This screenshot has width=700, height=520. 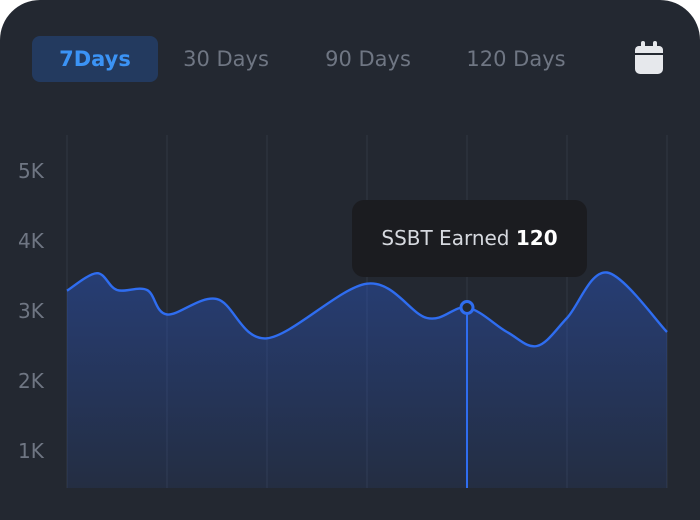 I want to click on y-tick-label: 3K, so click(x=31, y=311).